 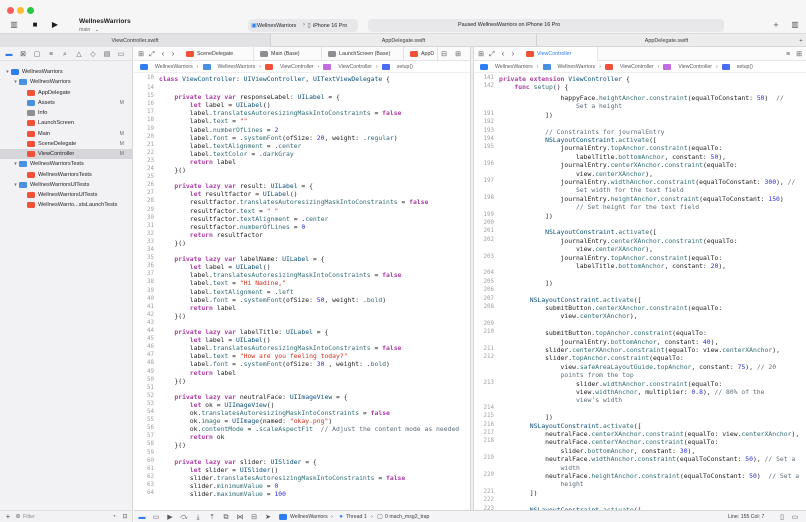 What do you see at coordinates (184, 517) in the screenshot?
I see `step-over-icon: ⤼` at bounding box center [184, 517].